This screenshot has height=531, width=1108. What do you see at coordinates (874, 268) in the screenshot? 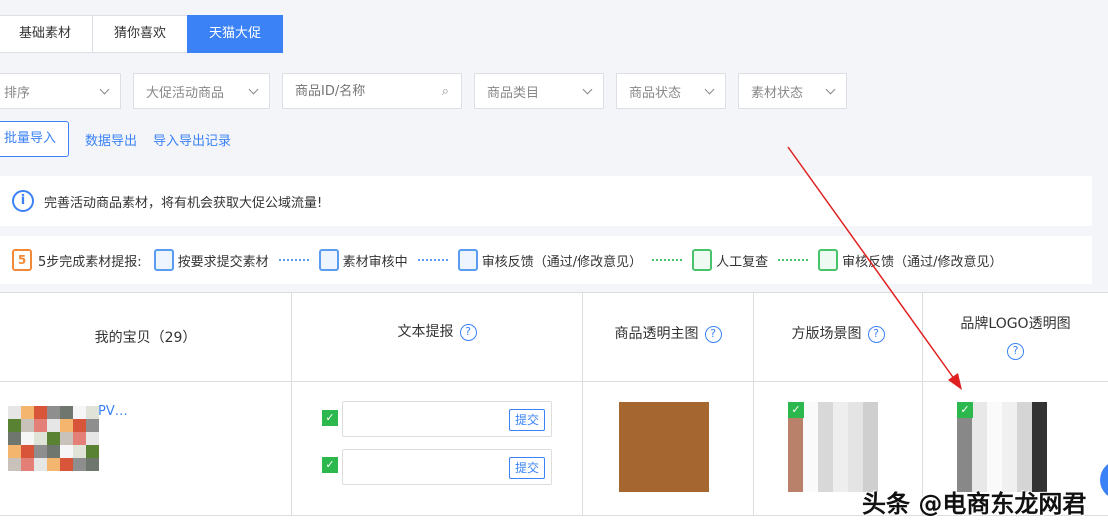
I see `red-arrow-annotation` at bounding box center [874, 268].